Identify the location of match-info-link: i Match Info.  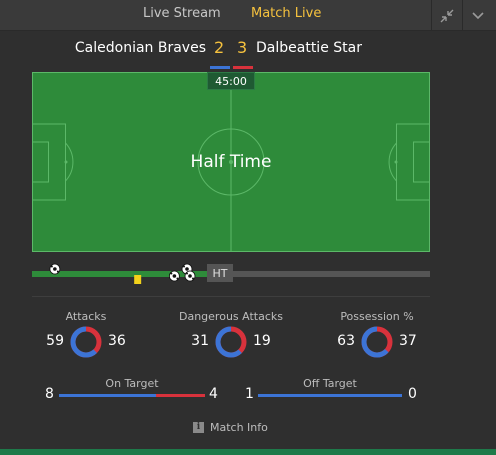
(230, 427).